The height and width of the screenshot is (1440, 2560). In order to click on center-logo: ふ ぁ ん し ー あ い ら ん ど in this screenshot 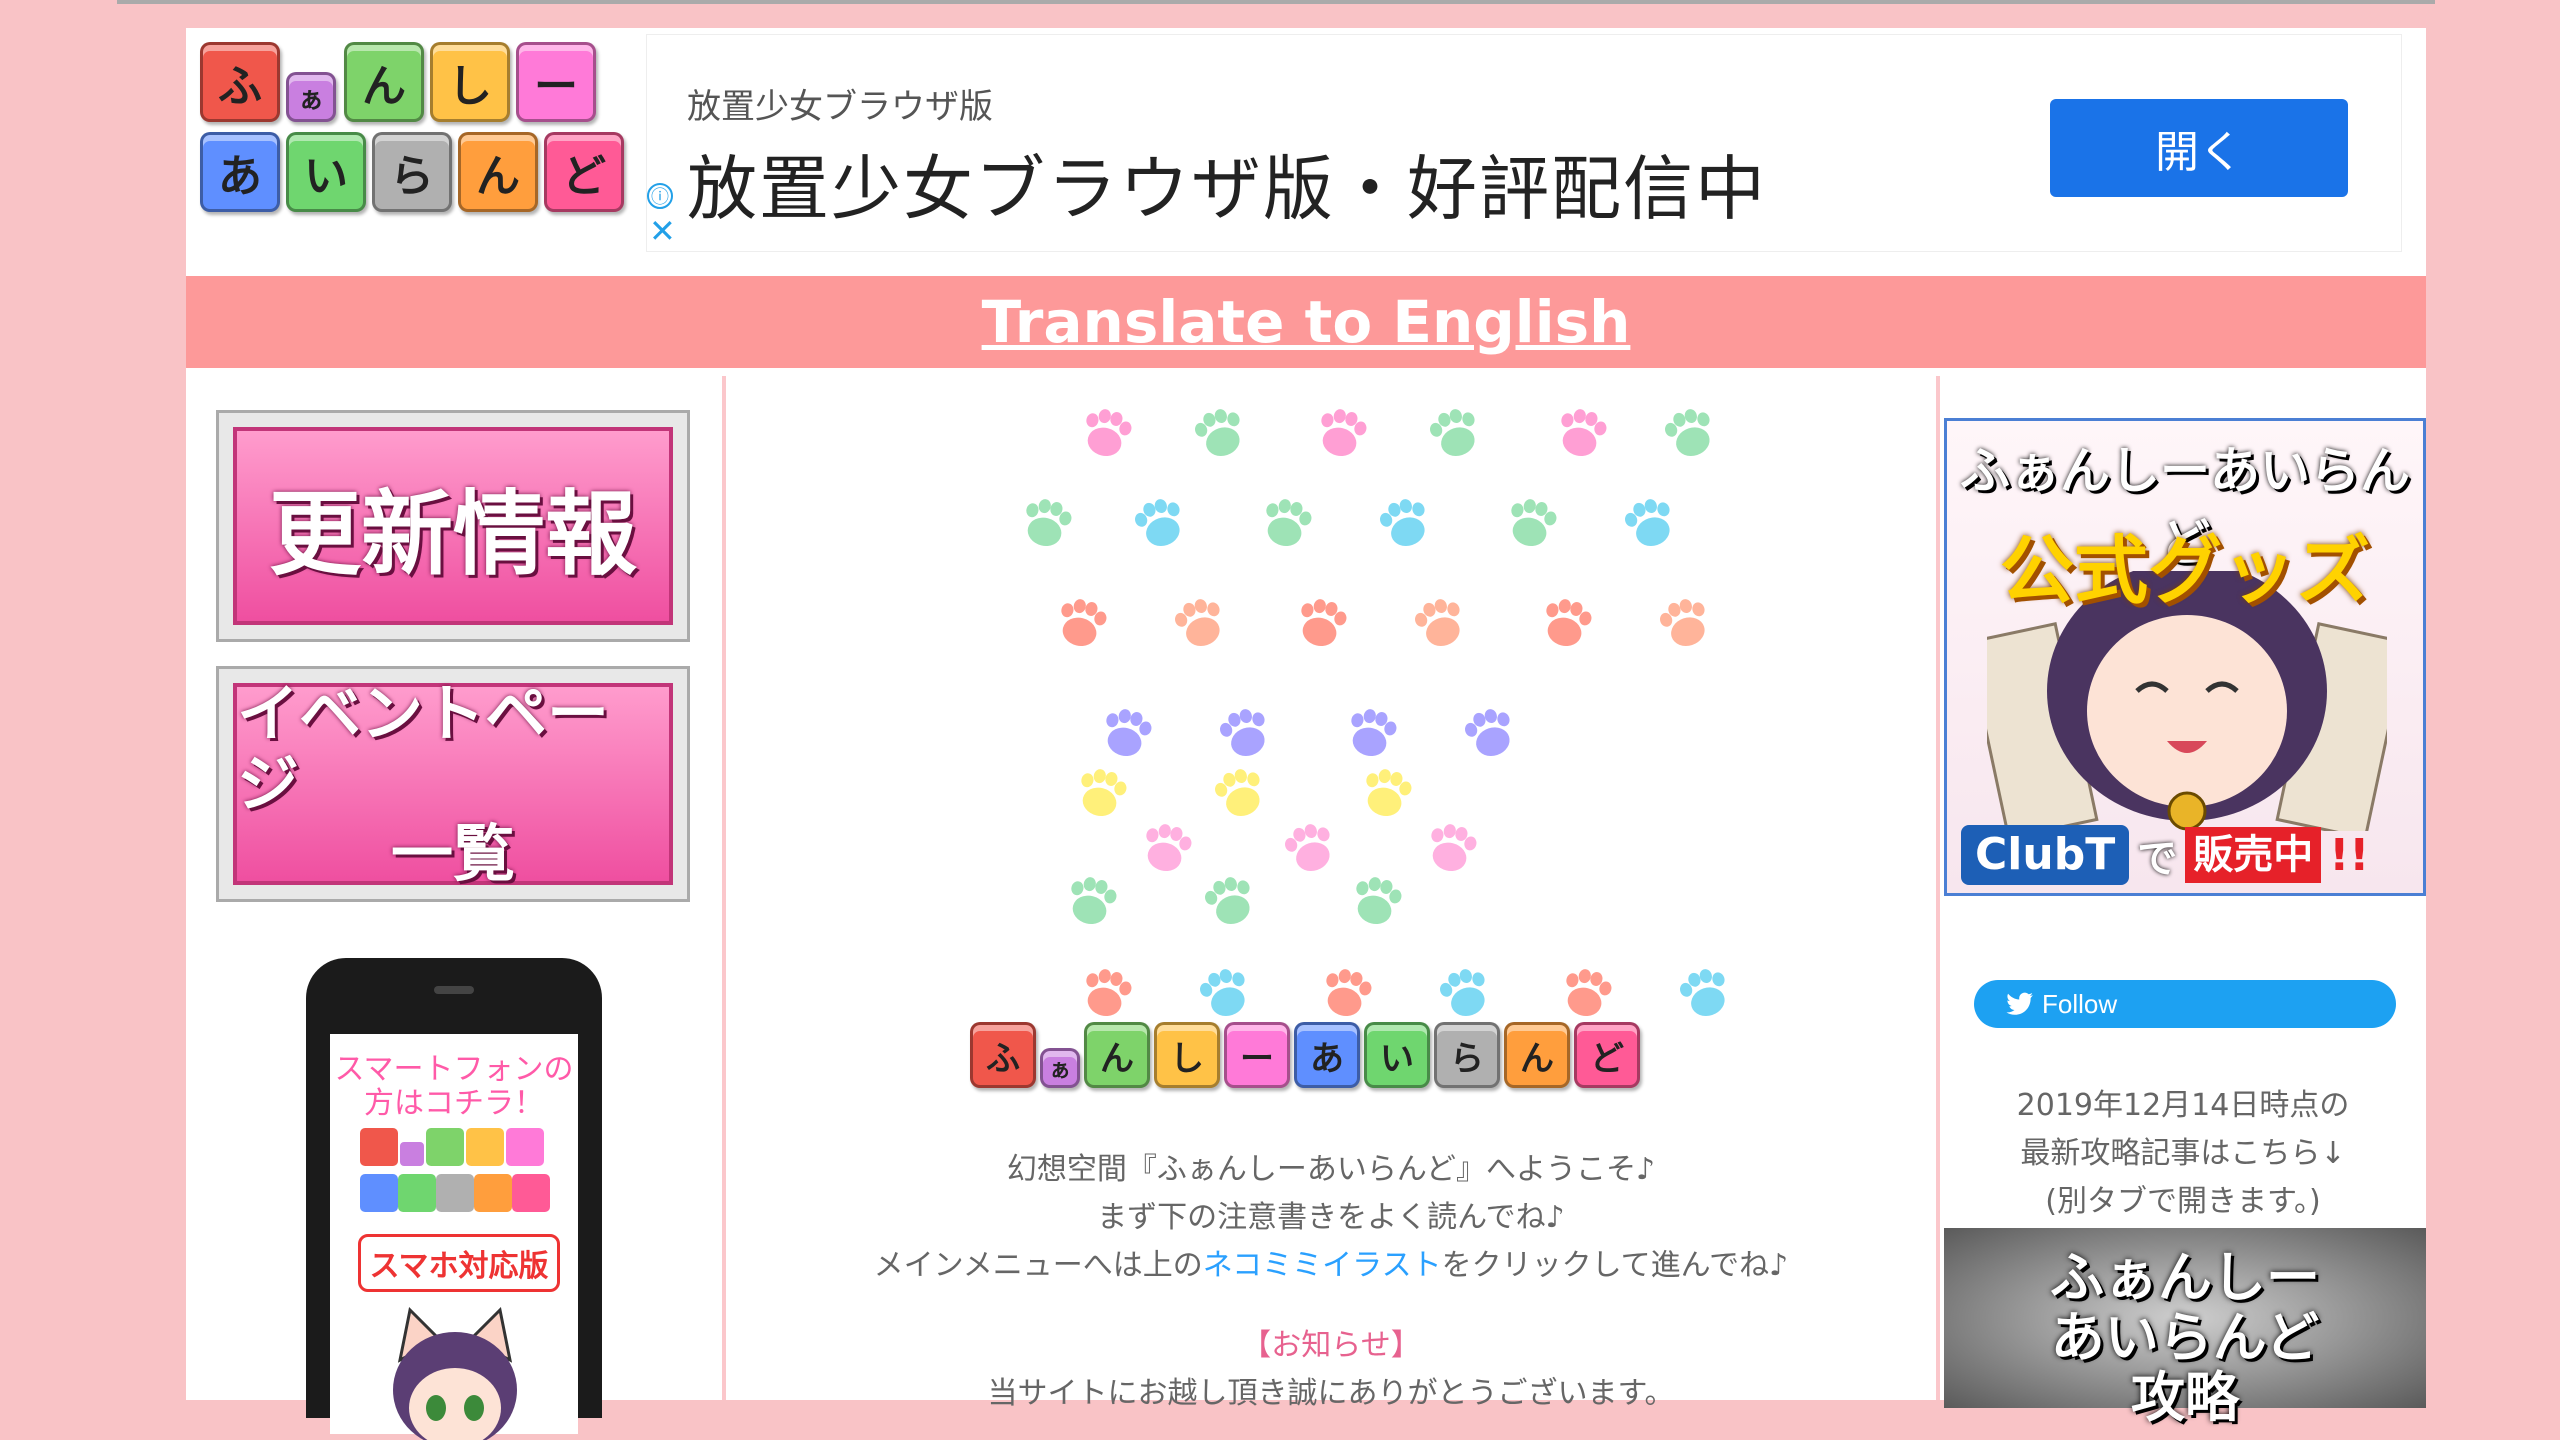, I will do `click(1330, 1057)`.